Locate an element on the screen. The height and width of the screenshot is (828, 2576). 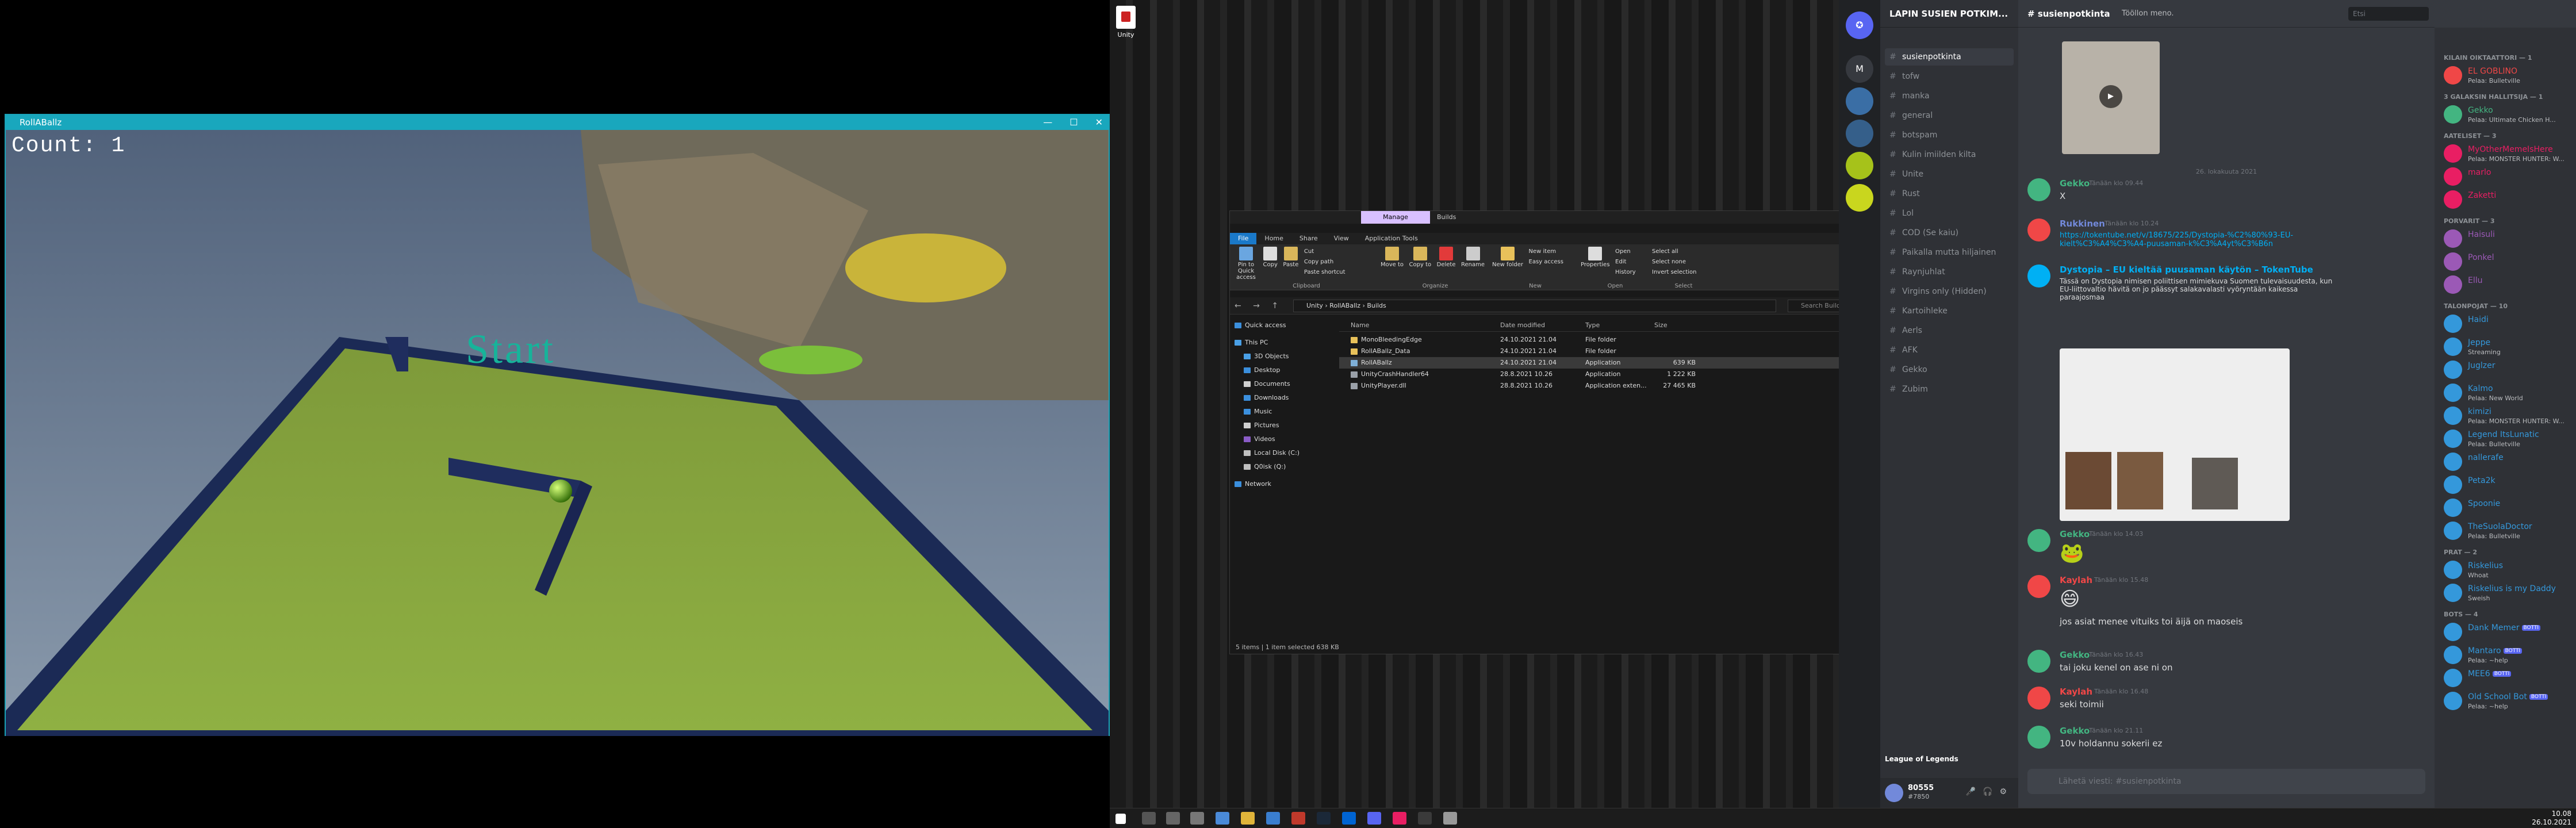
column-name: Name is located at coordinates (1360, 325).